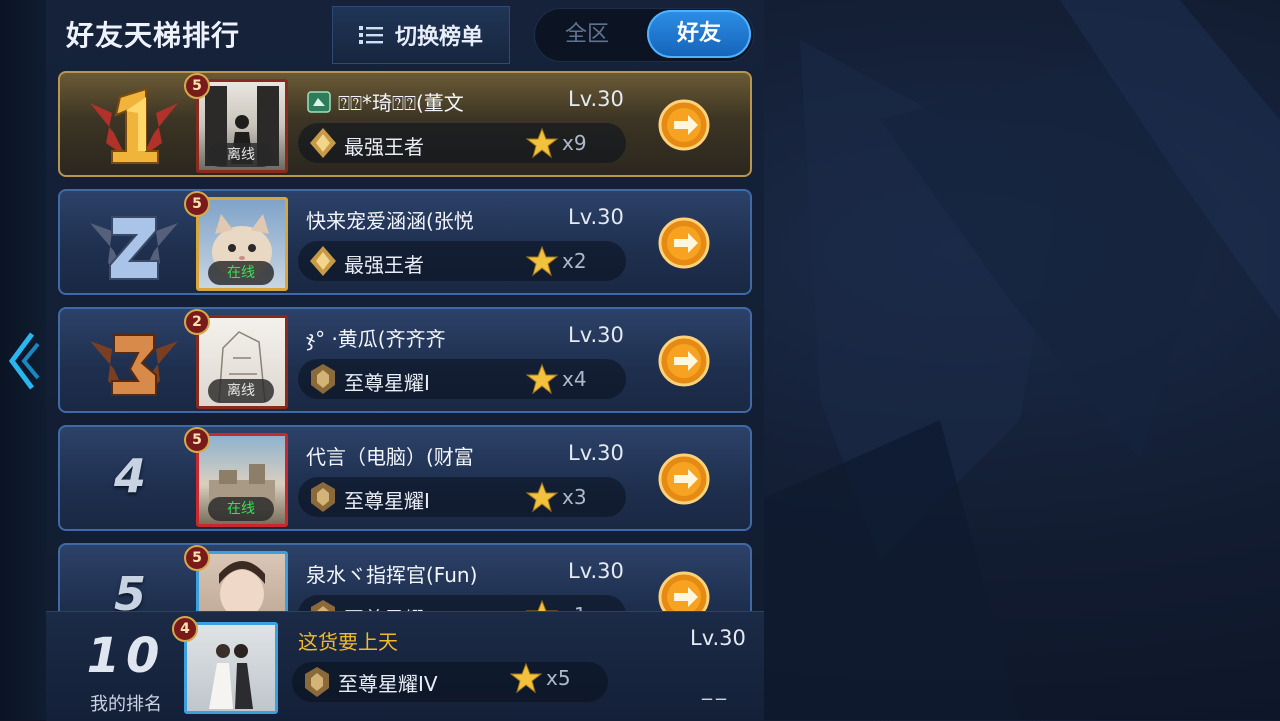 The image size is (1280, 721). I want to click on star-count: x4, so click(574, 379).